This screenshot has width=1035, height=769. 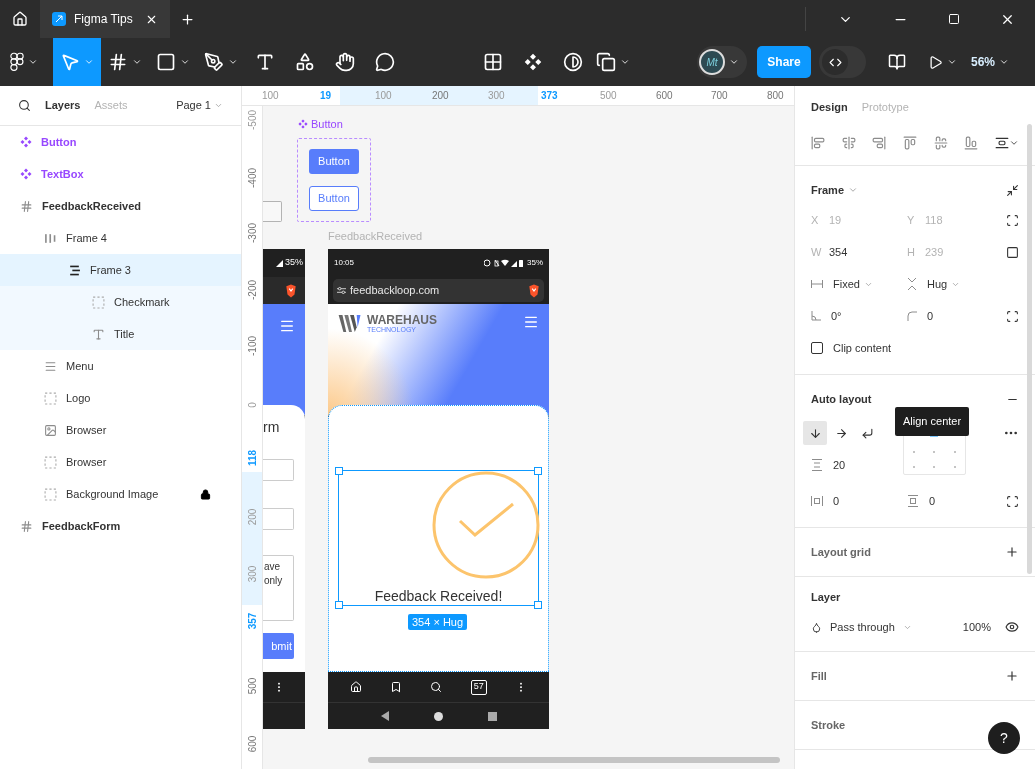 What do you see at coordinates (278, 646) in the screenshot?
I see `submit-button: bmit` at bounding box center [278, 646].